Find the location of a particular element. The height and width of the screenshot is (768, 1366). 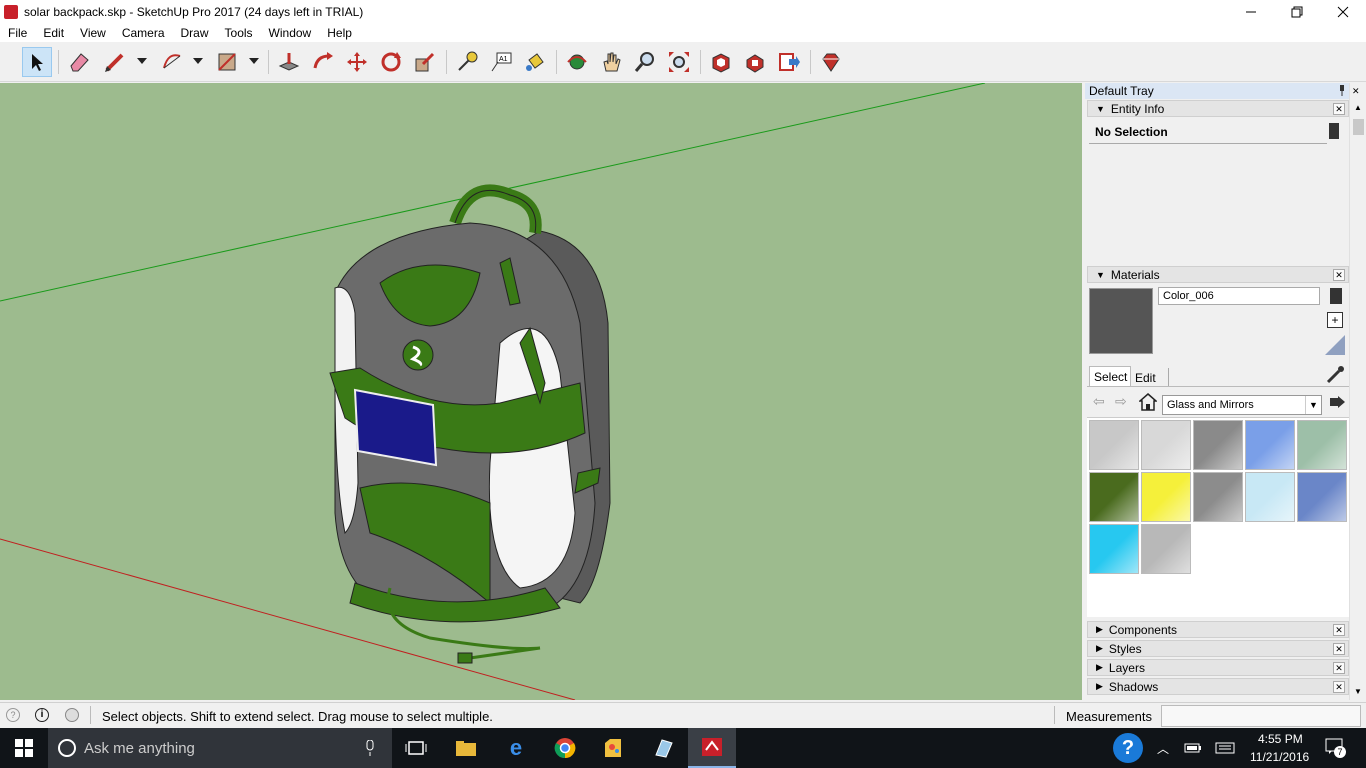

library-select: Glass and Mirrors ▼ is located at coordinates (1242, 405).